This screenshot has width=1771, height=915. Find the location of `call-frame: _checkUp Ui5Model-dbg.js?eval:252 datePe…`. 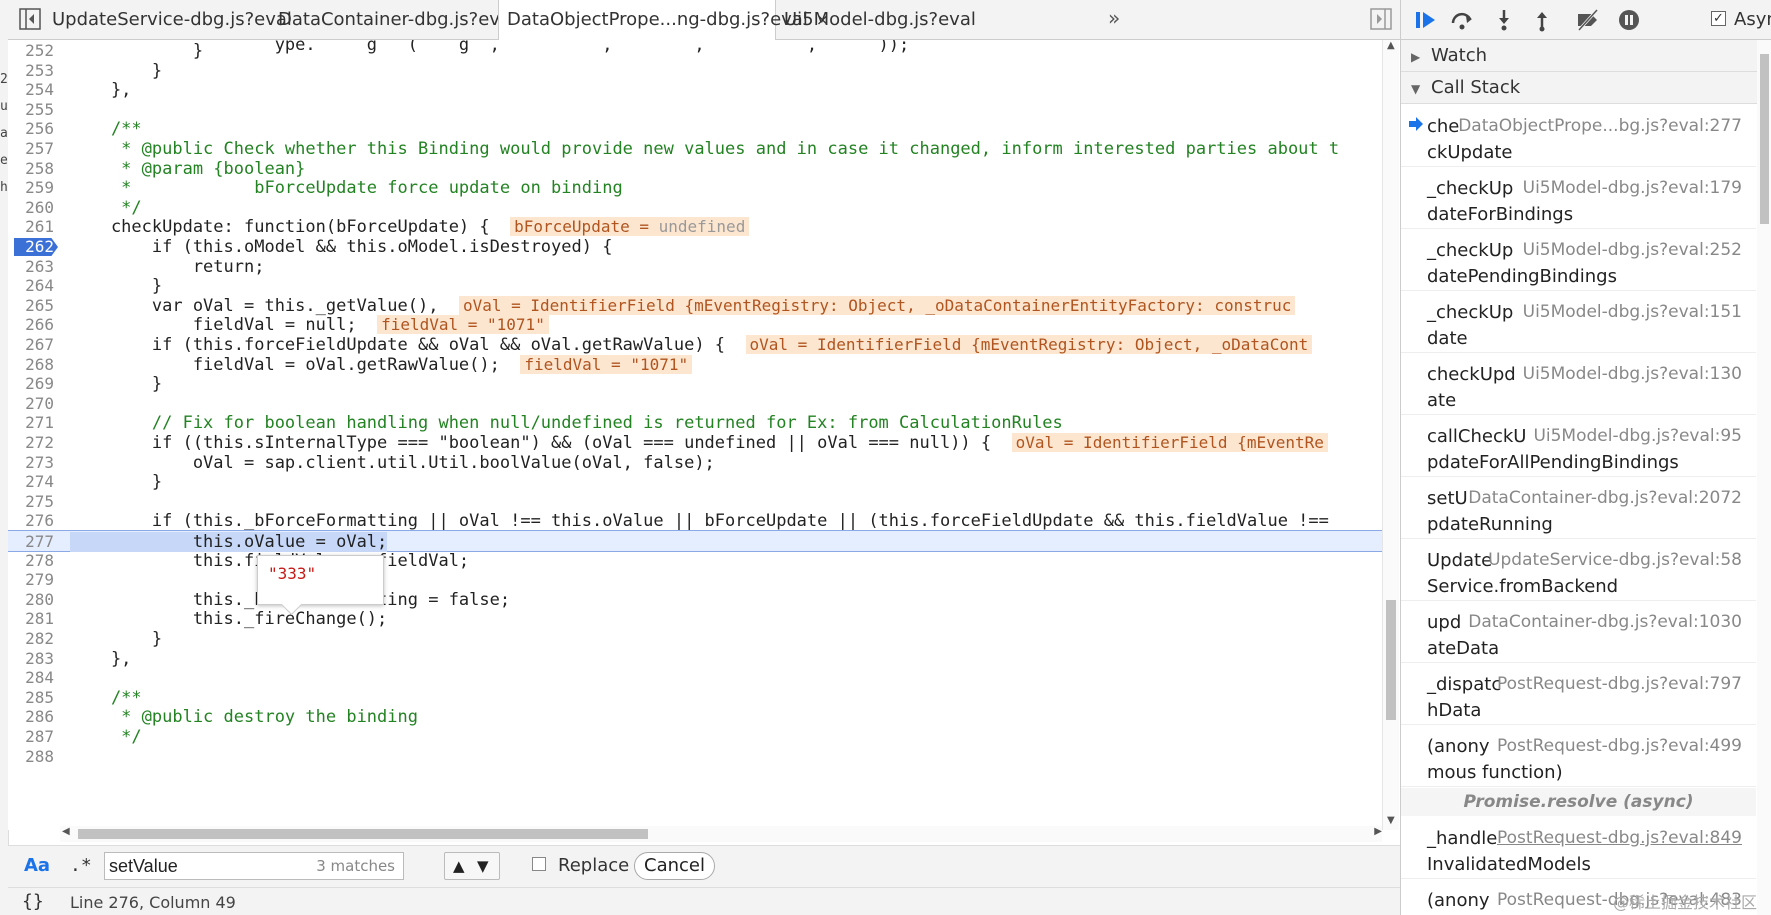

call-frame: _checkUp Ui5Model-dbg.js?eval:252 datePe… is located at coordinates (1578, 260).